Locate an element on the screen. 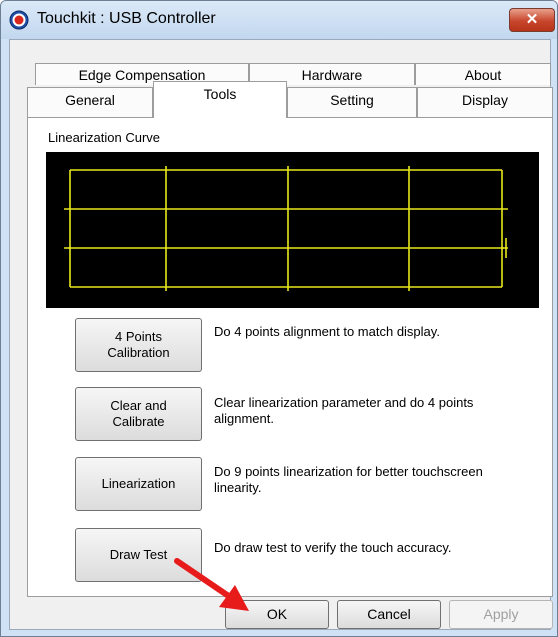 The height and width of the screenshot is (637, 558). button-label: Draw Test is located at coordinates (138, 554).